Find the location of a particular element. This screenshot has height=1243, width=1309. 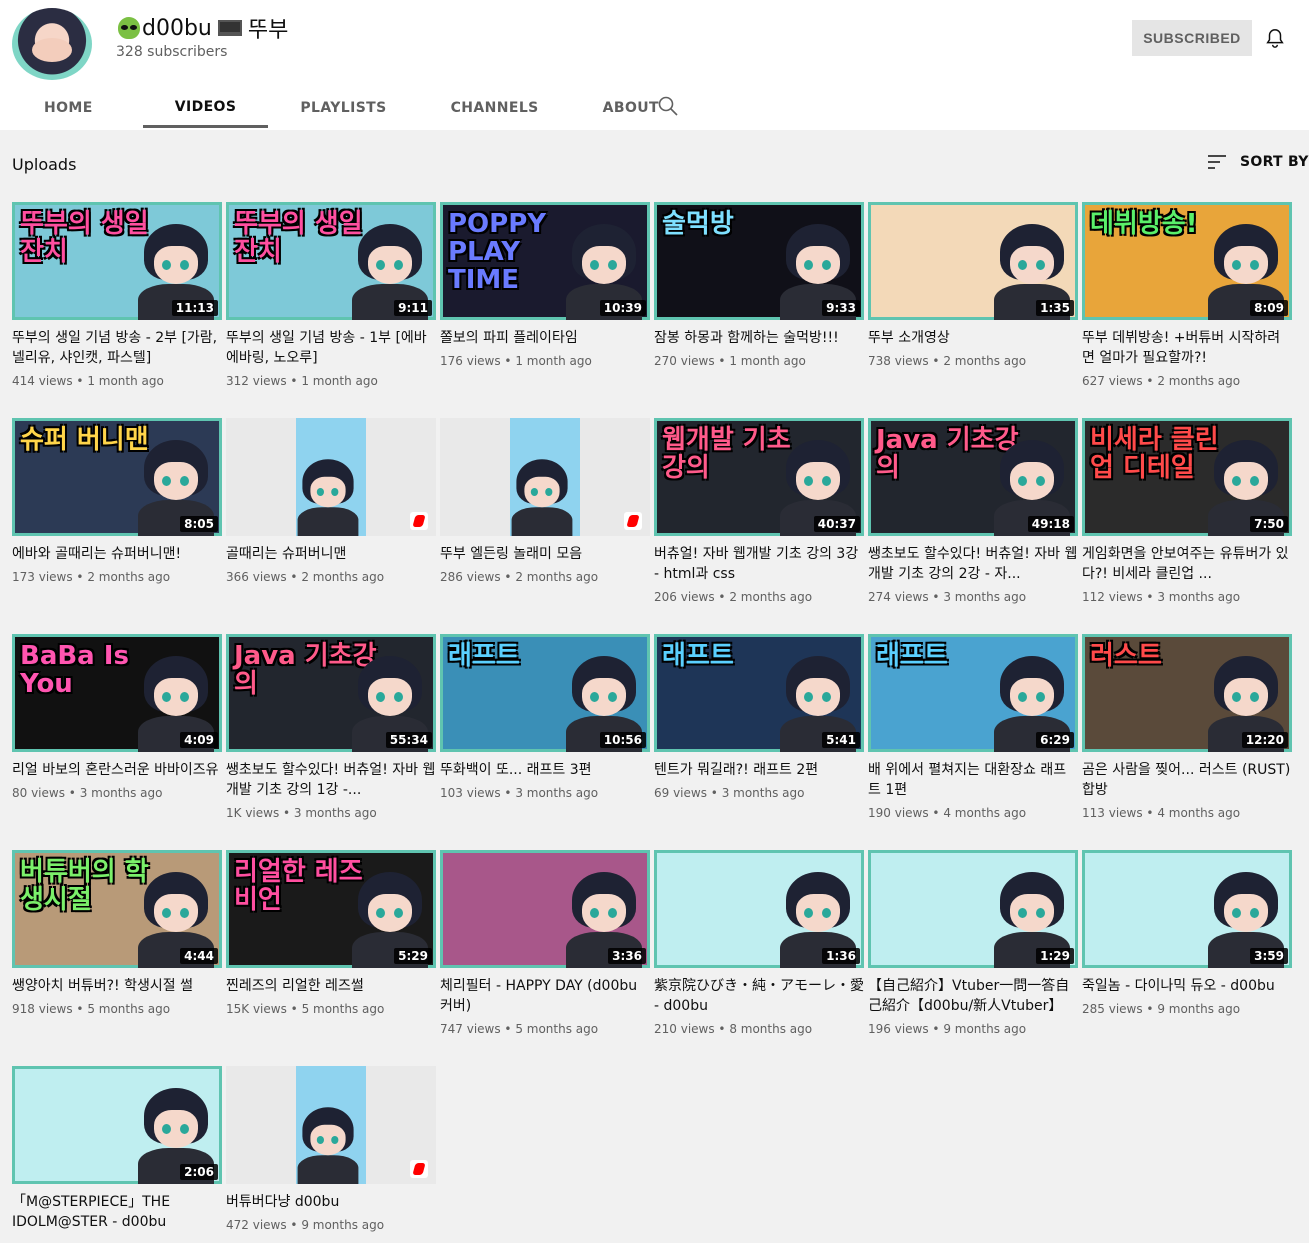

view-count: 1K views is located at coordinates (253, 813).